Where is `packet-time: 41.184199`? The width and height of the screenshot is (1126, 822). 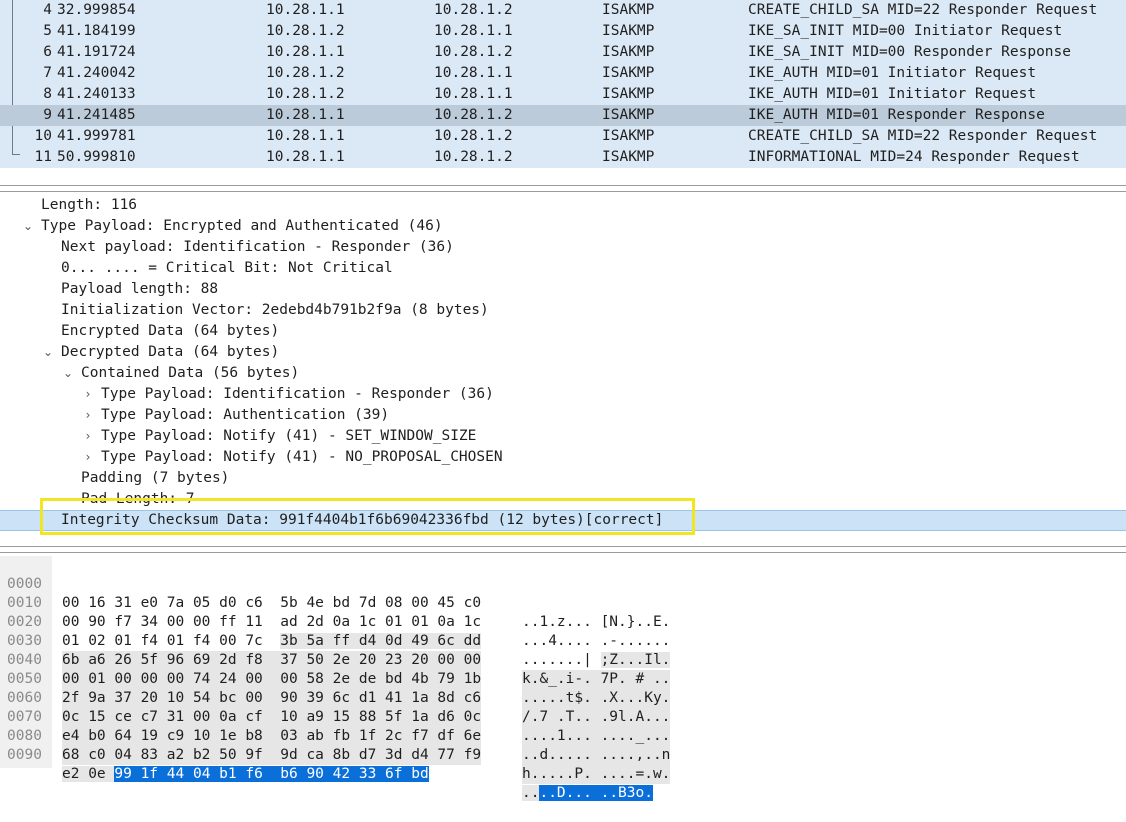 packet-time: 41.184199 is located at coordinates (96, 31).